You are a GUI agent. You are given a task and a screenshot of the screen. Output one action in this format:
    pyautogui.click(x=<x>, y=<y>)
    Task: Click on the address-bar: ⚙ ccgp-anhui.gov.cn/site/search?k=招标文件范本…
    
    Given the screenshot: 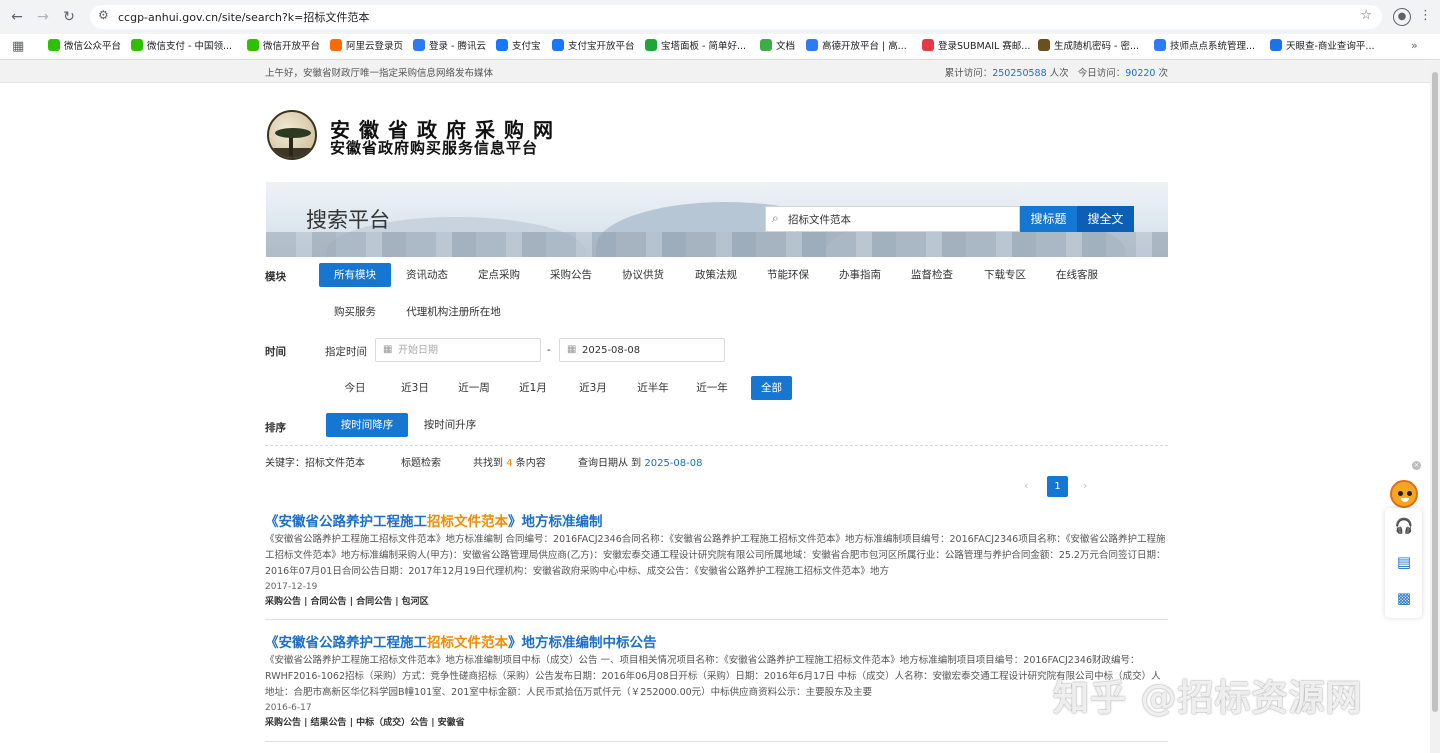 What is the action you would take?
    pyautogui.click(x=736, y=17)
    